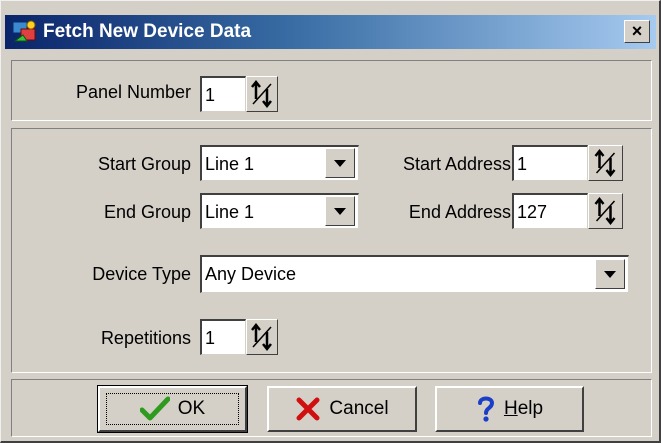 The image size is (661, 443). I want to click on help-mnemonic: H, so click(510, 408).